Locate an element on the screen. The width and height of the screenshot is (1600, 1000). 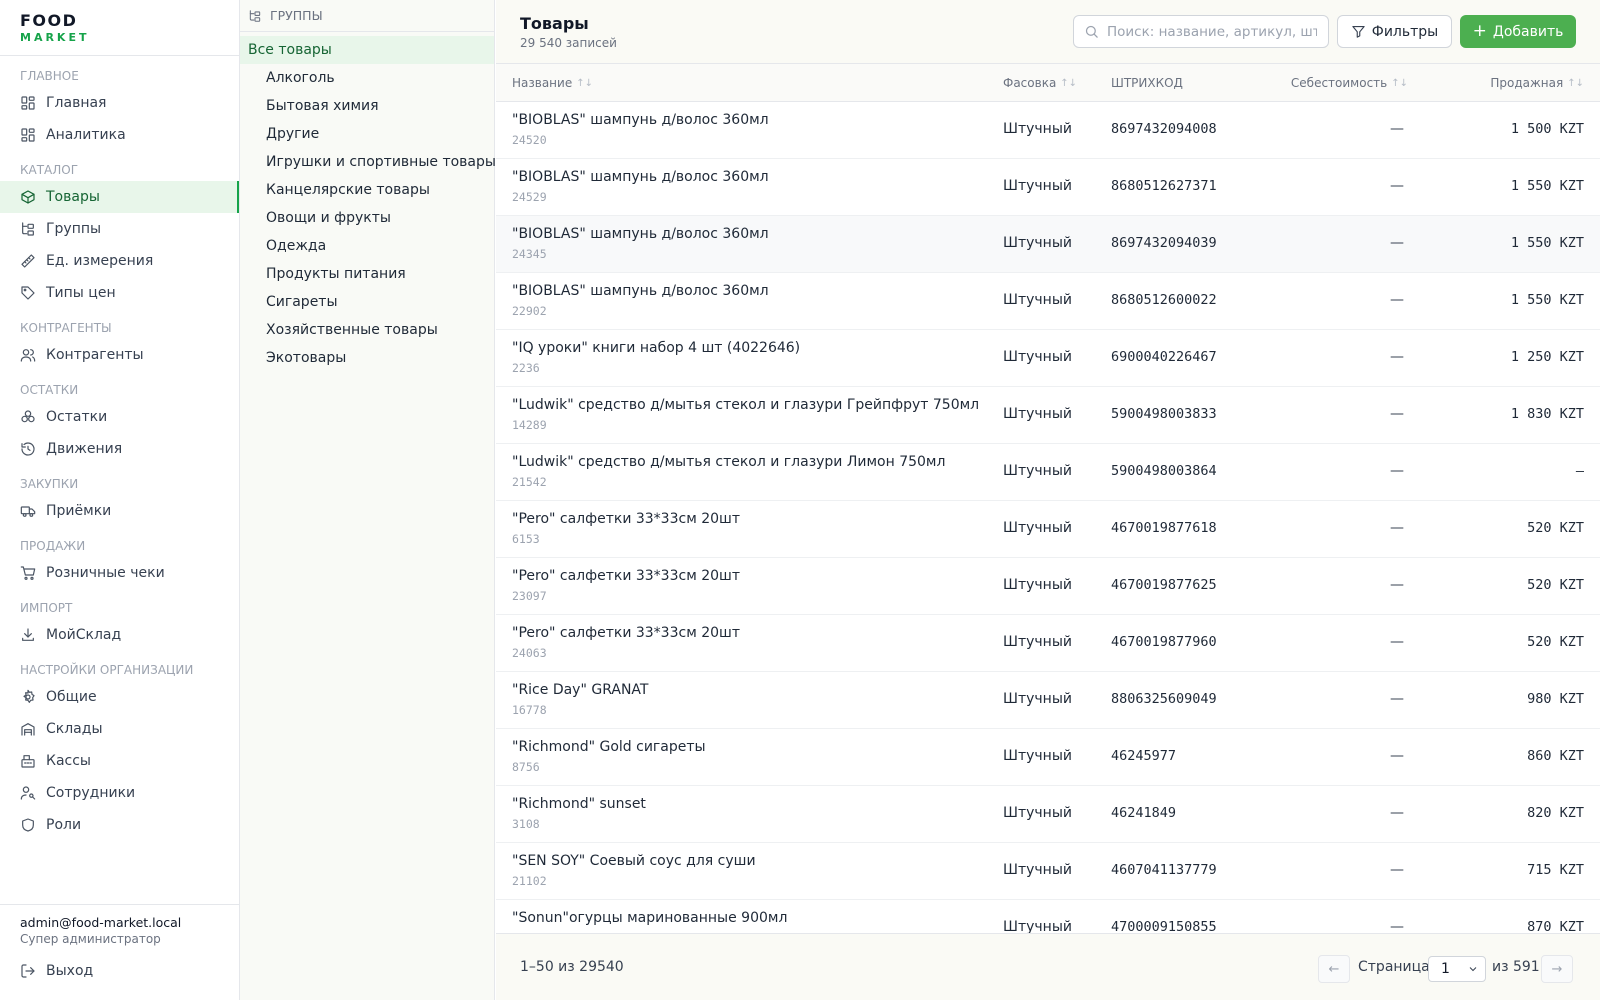
sidebar-item: Общие is located at coordinates (119, 697).